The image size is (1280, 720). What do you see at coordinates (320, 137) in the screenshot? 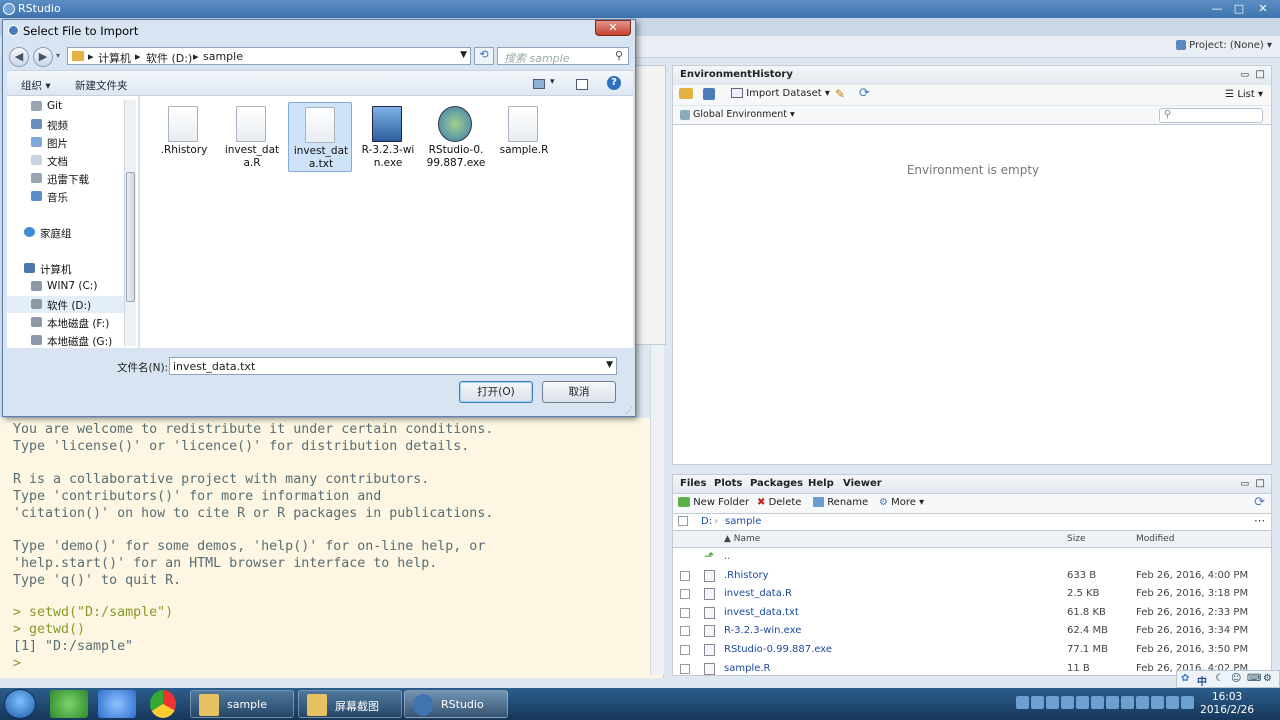
I see `file-item-selected: invest_dat a.txt` at bounding box center [320, 137].